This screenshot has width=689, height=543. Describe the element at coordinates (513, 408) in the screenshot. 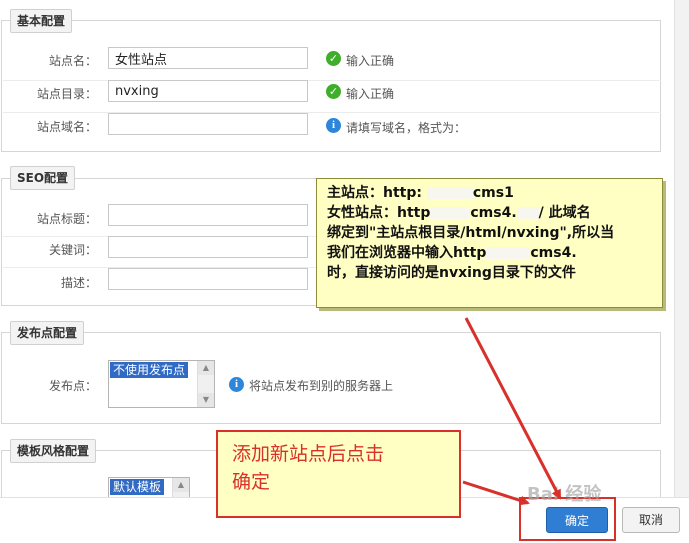

I see `arrow-from-explanation` at that location.